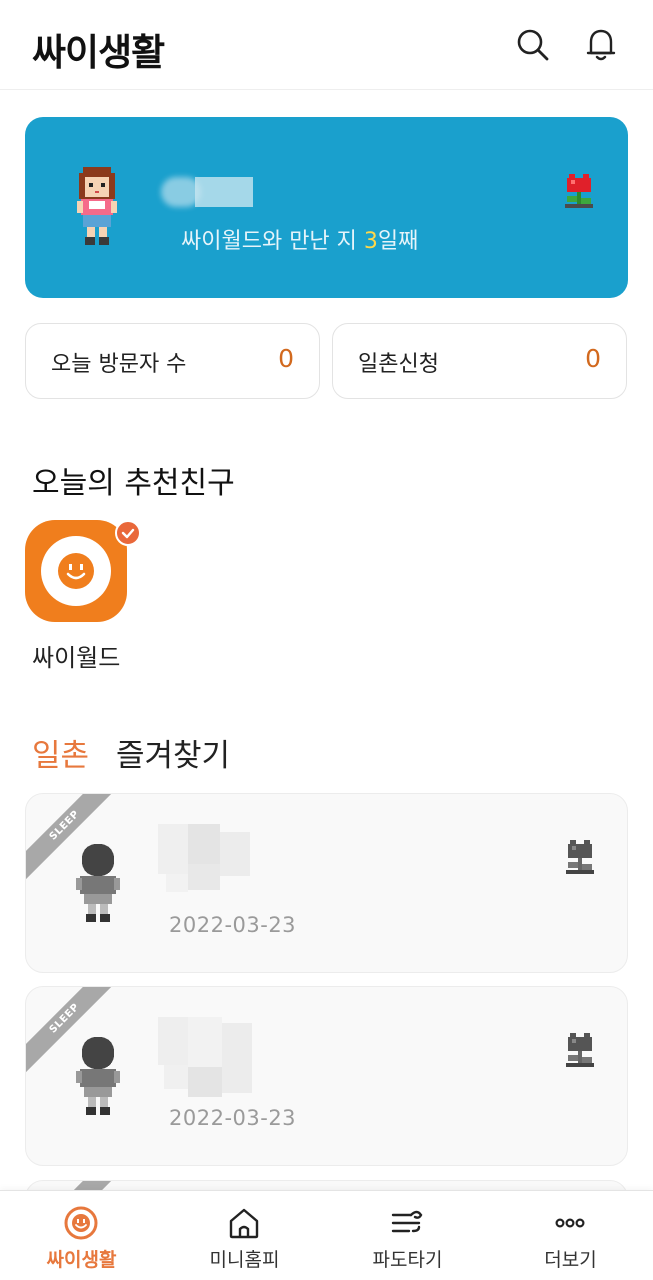 This screenshot has height=1280, width=653. What do you see at coordinates (570, 1223) in the screenshot?
I see `more-icon` at bounding box center [570, 1223].